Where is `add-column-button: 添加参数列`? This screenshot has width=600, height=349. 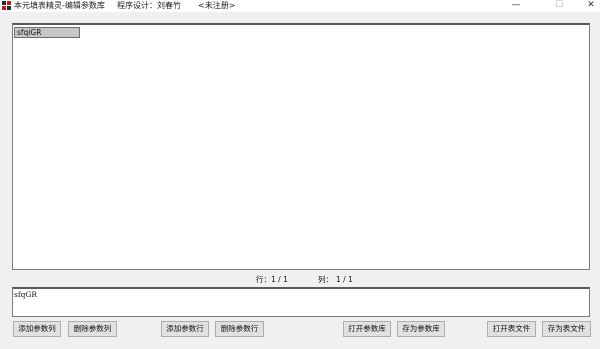
add-column-button: 添加参数列 is located at coordinates (37, 329).